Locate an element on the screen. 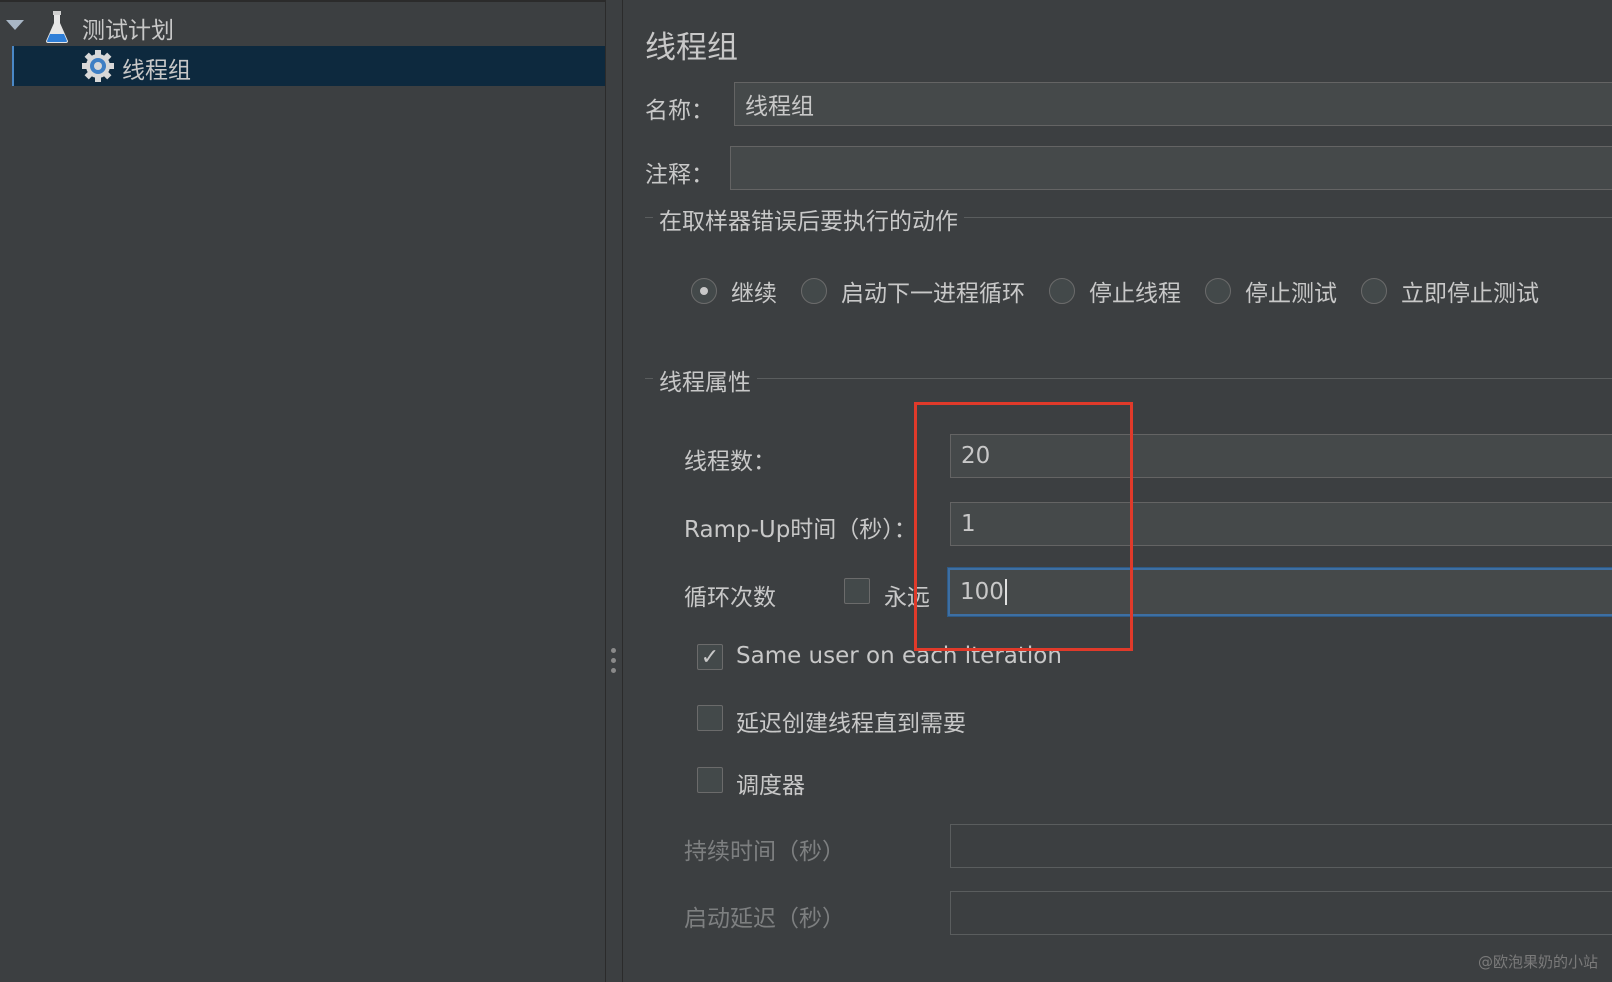 This screenshot has width=1612, height=982. gear-icon is located at coordinates (98, 66).